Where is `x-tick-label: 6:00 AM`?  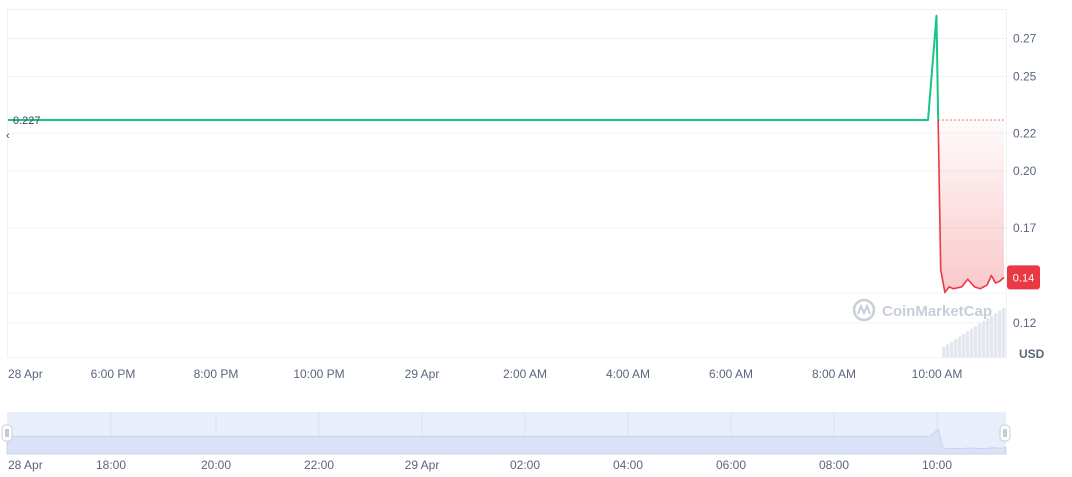 x-tick-label: 6:00 AM is located at coordinates (731, 374).